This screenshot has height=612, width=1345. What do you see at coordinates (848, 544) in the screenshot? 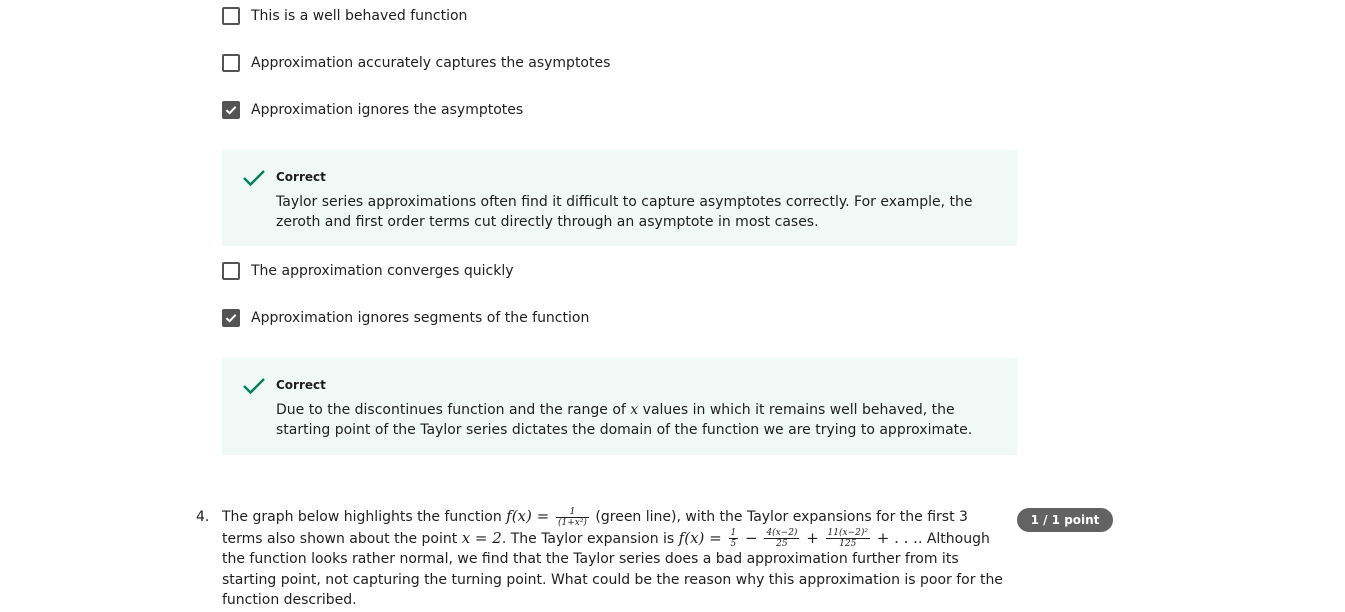
I see `fraction-denominator: 125` at bounding box center [848, 544].